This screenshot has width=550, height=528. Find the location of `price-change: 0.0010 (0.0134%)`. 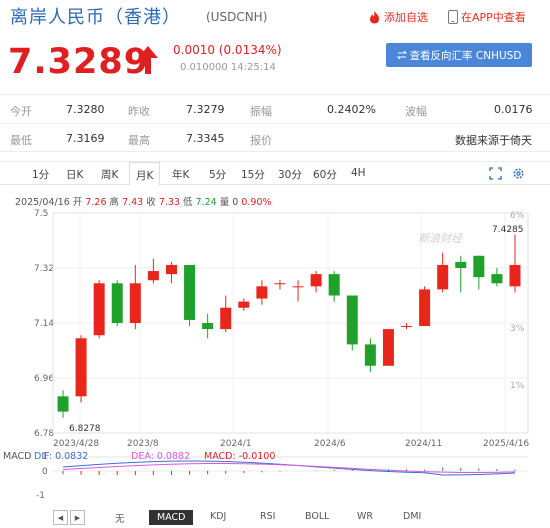

price-change: 0.0010 (0.0134%) is located at coordinates (227, 50).